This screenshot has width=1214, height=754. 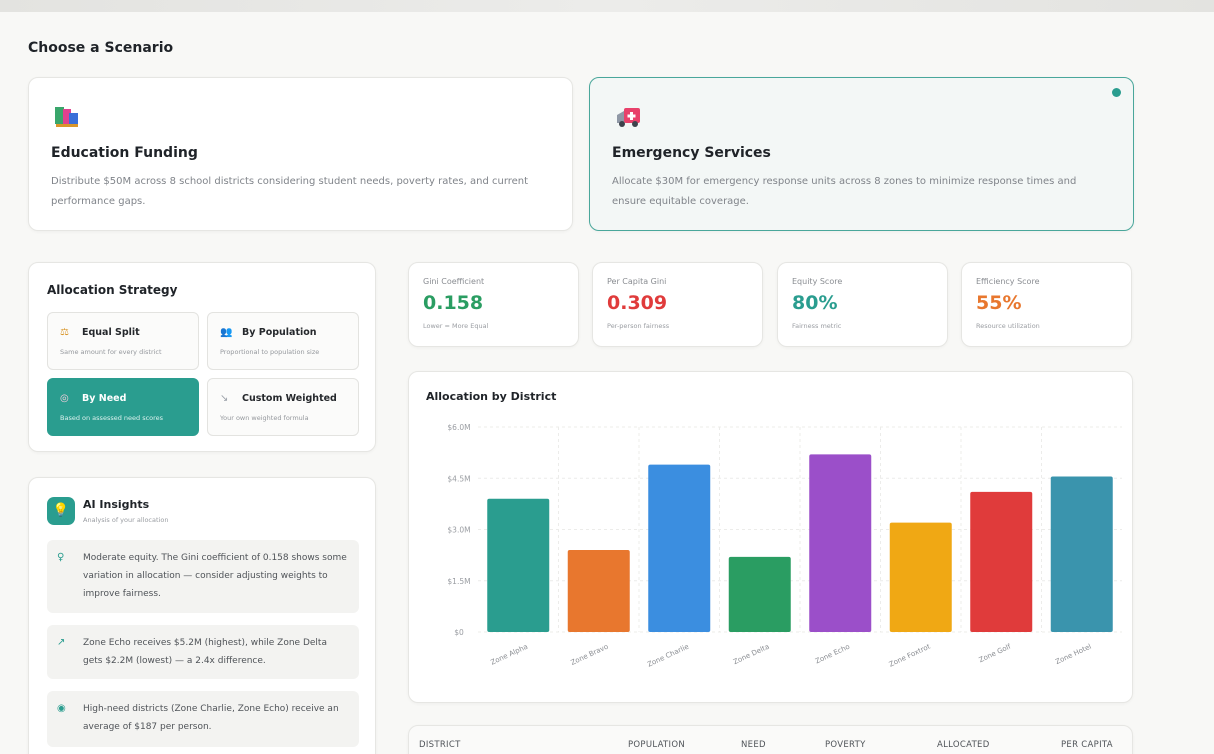 I want to click on x-tick-label: Zone Echo, so click(x=832, y=654).